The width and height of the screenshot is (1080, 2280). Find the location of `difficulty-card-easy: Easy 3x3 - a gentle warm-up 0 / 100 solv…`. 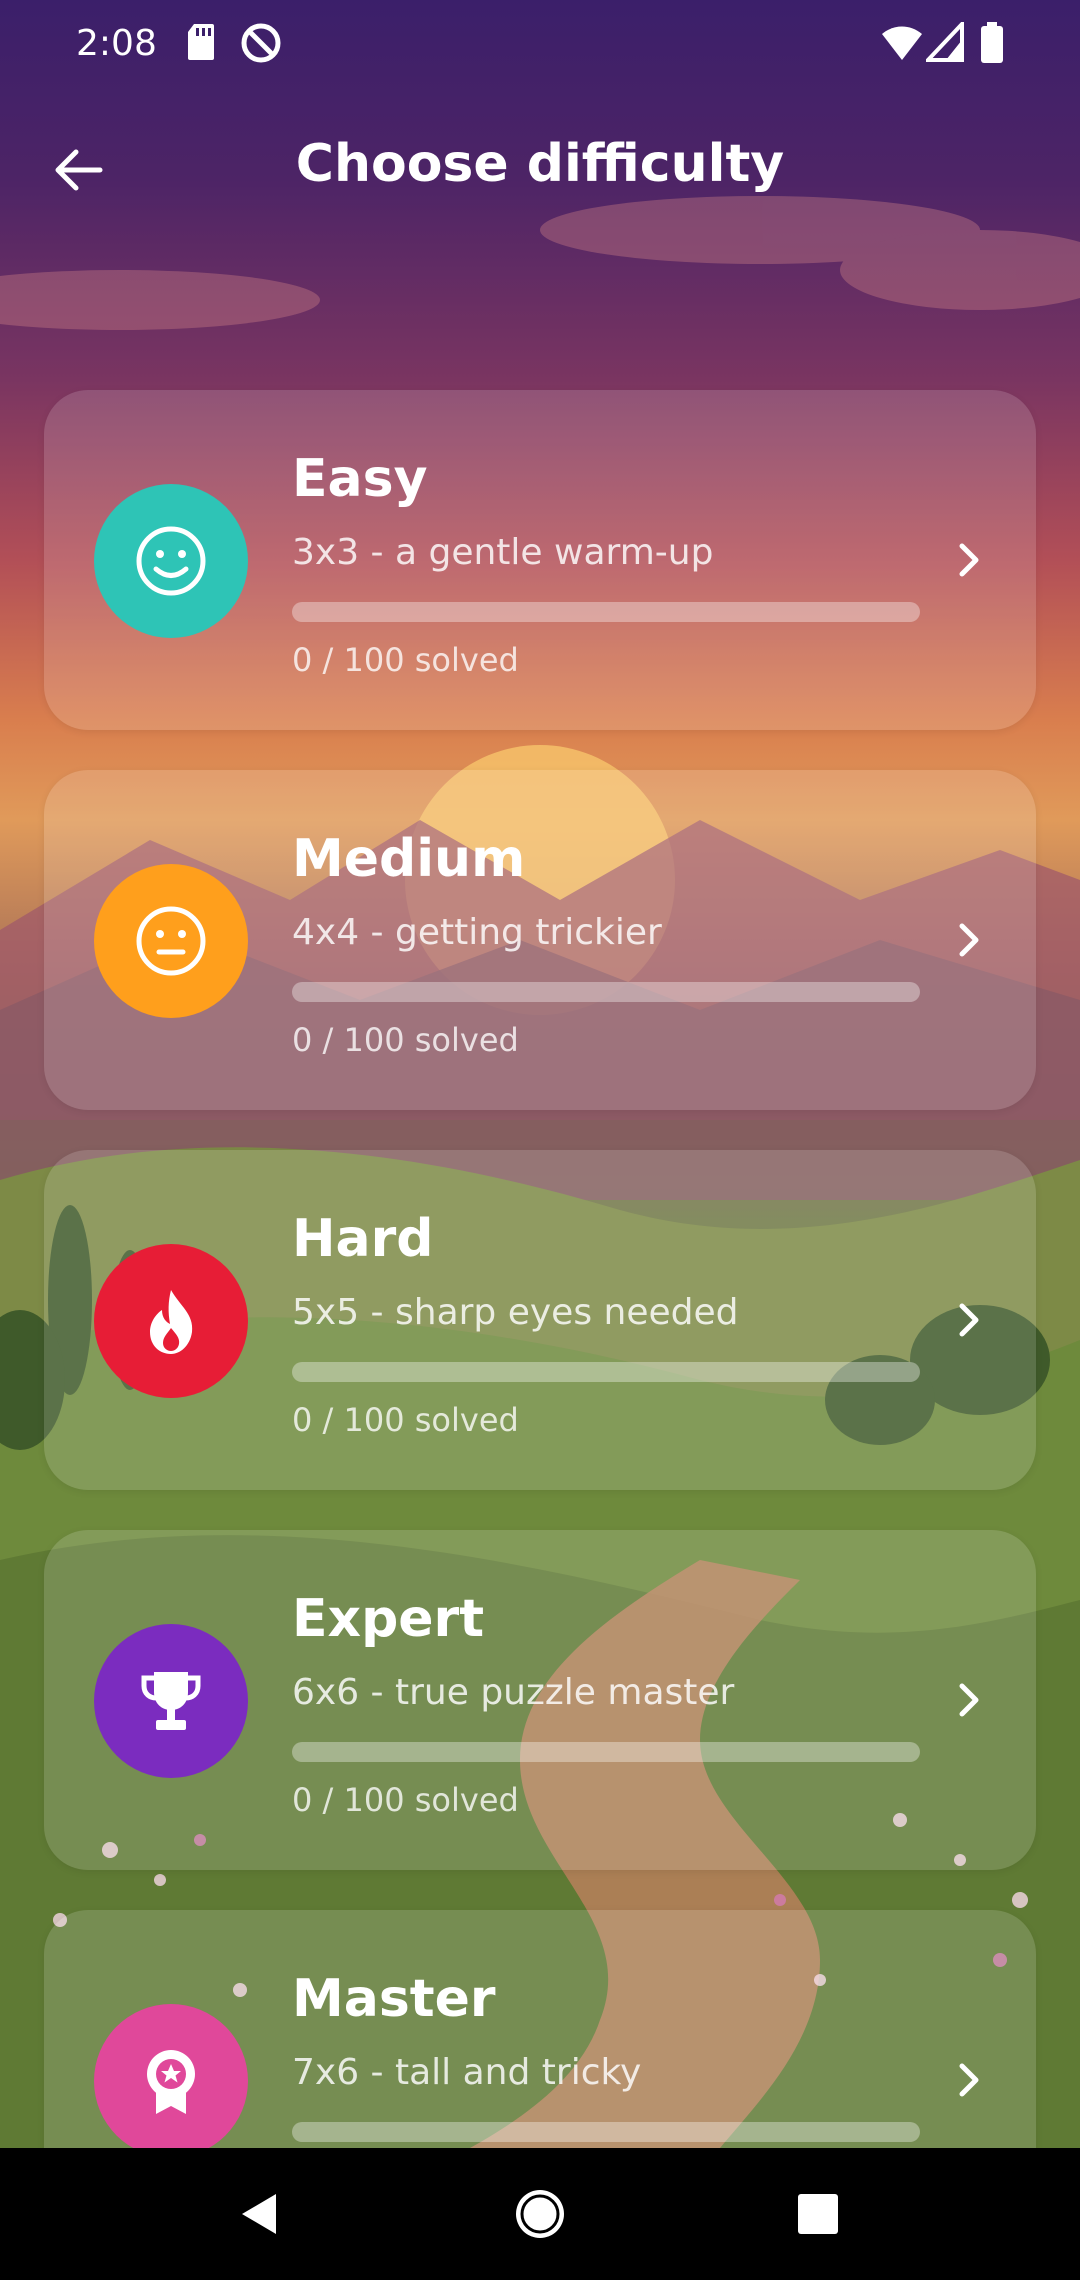

difficulty-card-easy: Easy 3x3 - a gentle warm-up 0 / 100 solv… is located at coordinates (540, 560).